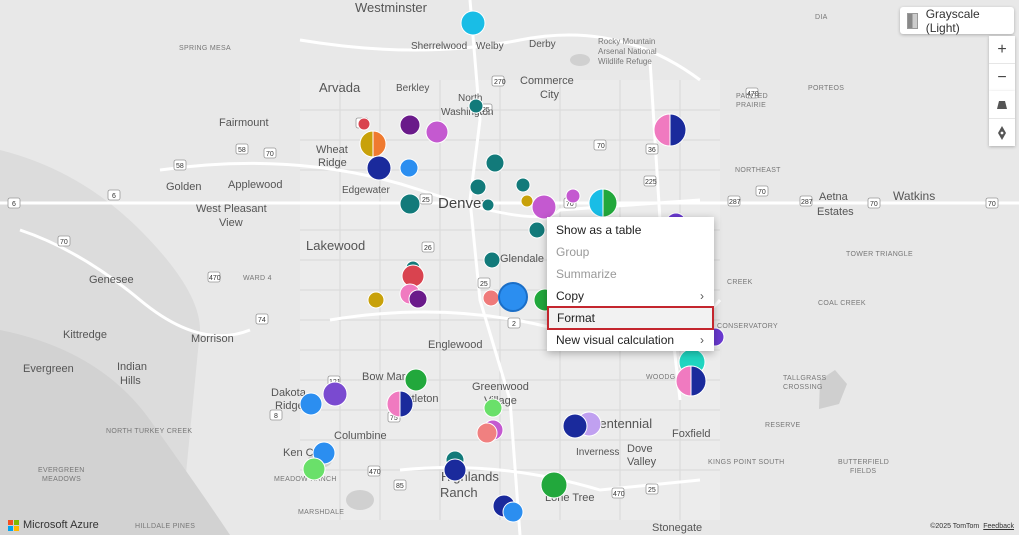 This screenshot has height=535, width=1019. I want to click on label-crossing: CROSSING, so click(803, 387).